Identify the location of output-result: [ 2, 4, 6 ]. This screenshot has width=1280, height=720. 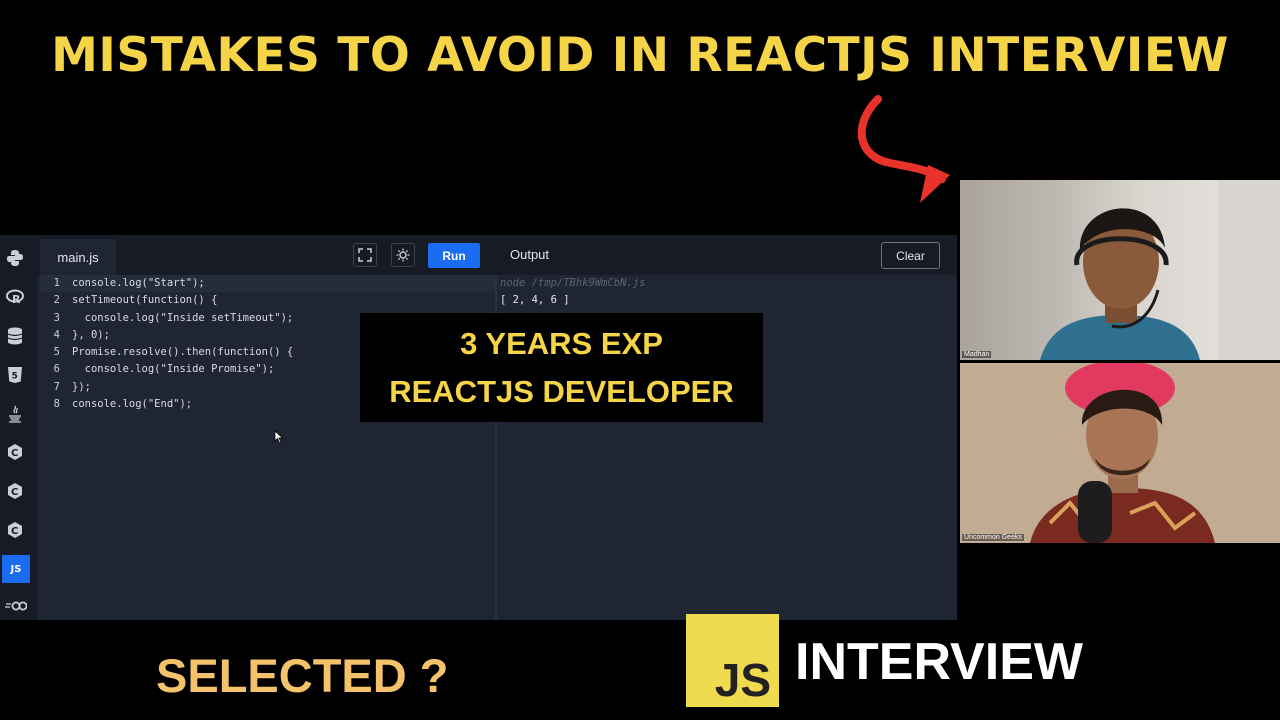
(535, 300).